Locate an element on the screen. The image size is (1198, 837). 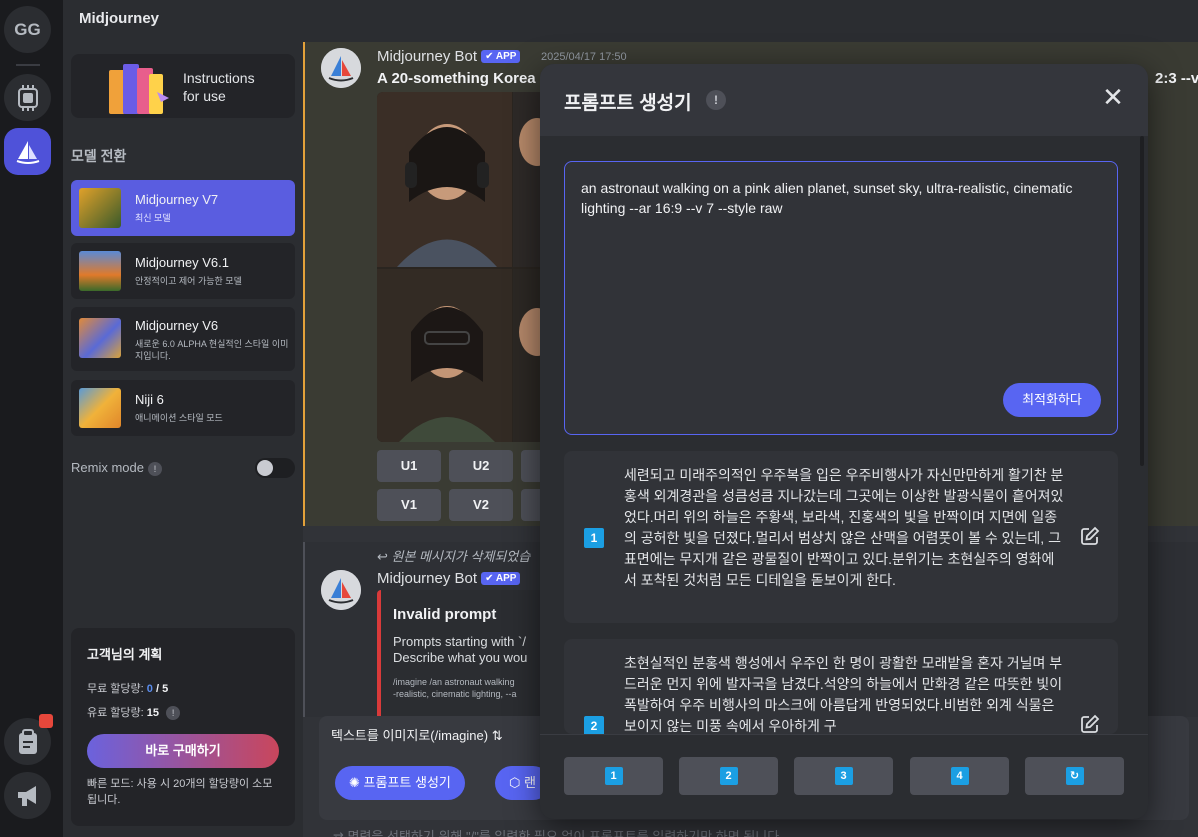
prompt-text-tail: 2:3 --v 5 is located at coordinates (1176, 78).